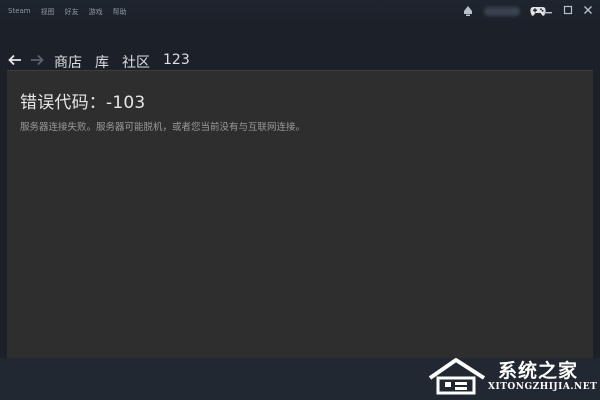 The image size is (600, 400). I want to click on arrow-right-icon, so click(37, 60).